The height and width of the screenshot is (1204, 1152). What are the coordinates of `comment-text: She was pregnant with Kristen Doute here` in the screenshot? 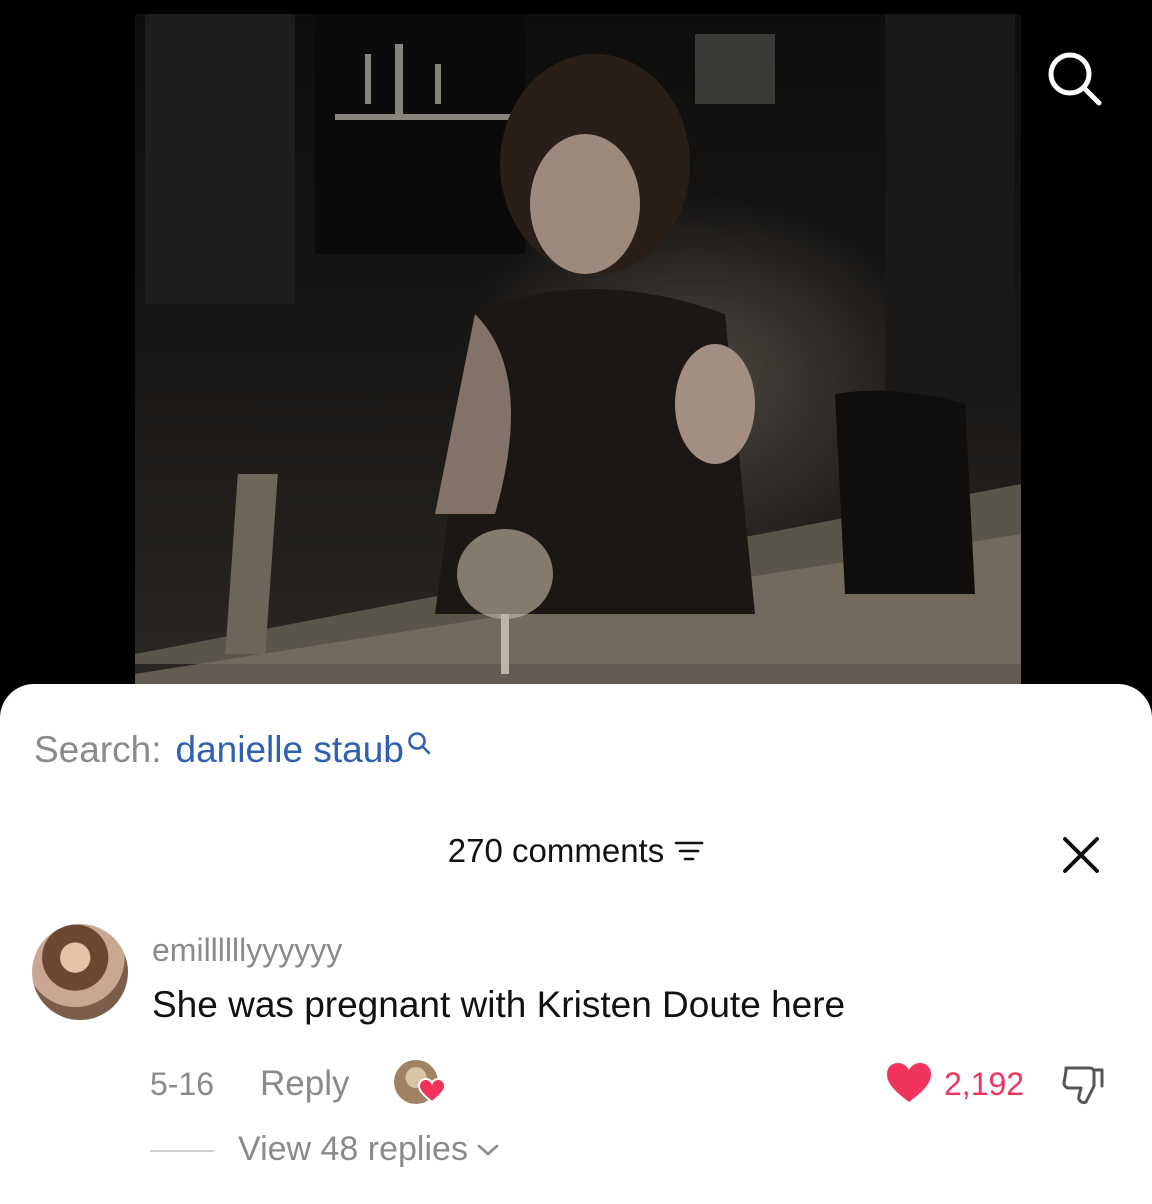 It's located at (499, 1004).